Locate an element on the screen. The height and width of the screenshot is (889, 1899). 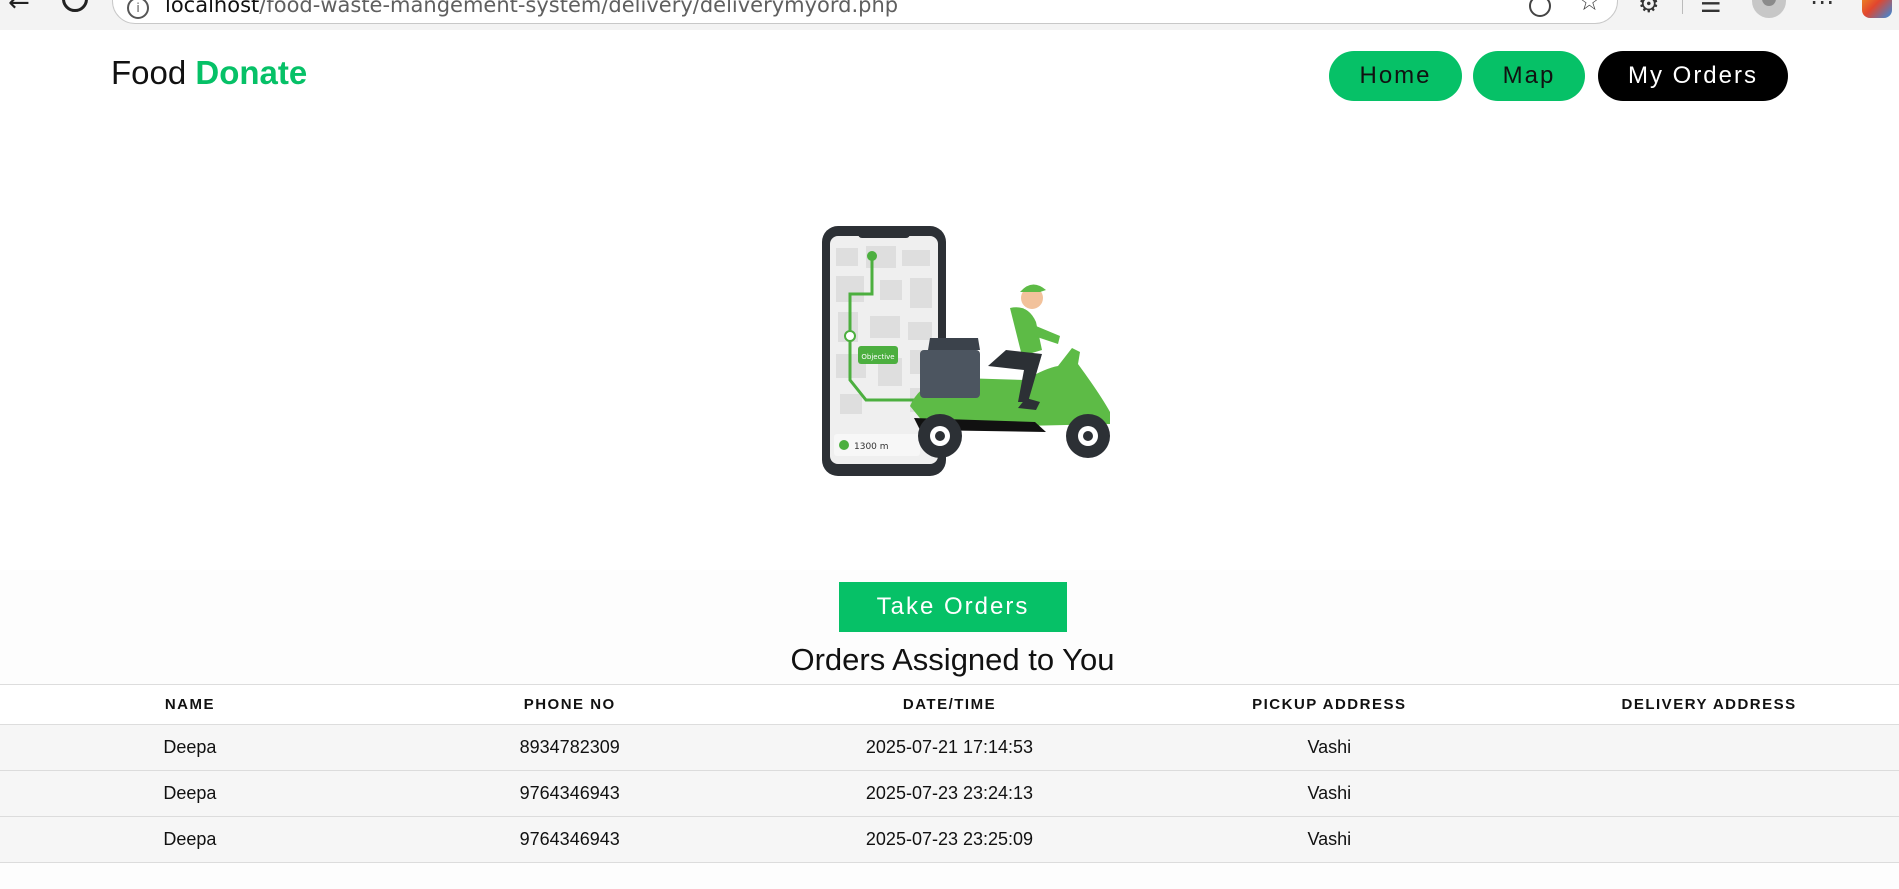
cell-datetime: 2025-07-21 17:14:53 is located at coordinates (949, 747).